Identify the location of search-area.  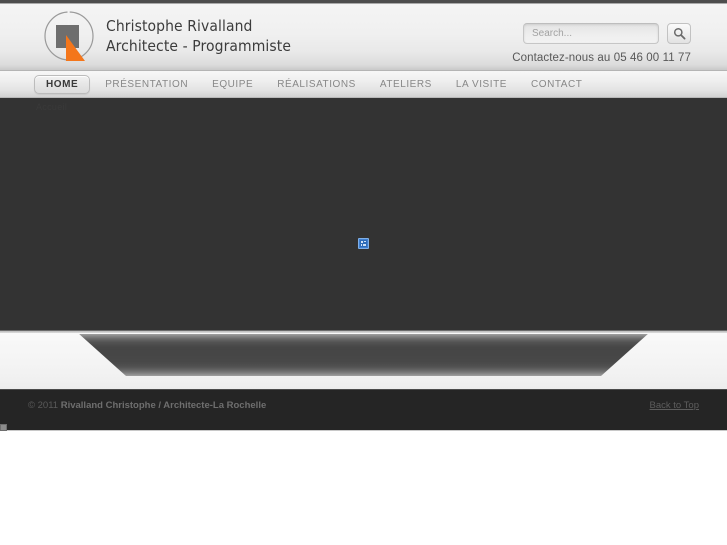
(607, 33).